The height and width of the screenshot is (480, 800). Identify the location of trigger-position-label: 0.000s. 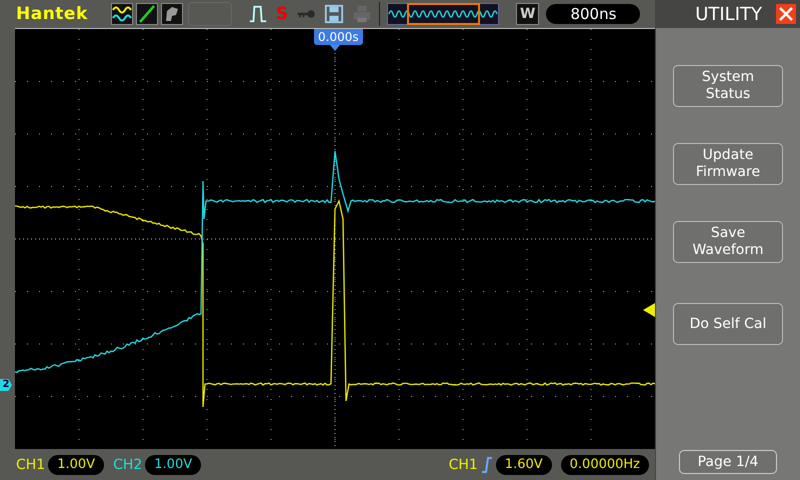
(338, 37).